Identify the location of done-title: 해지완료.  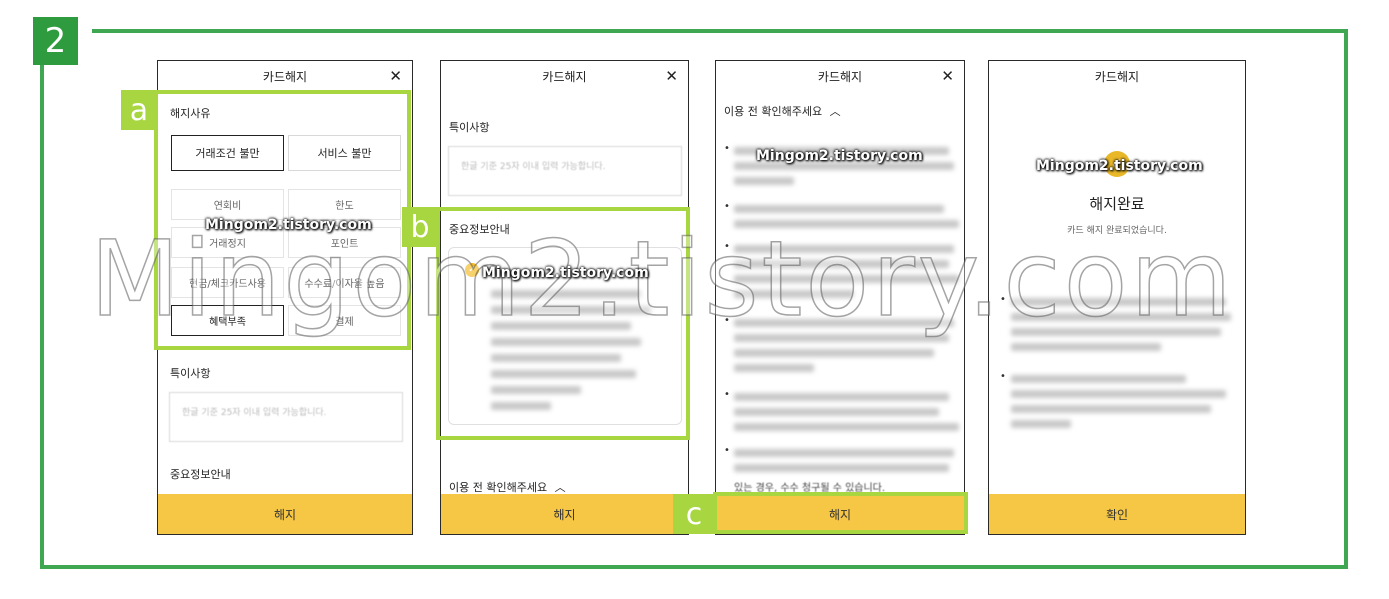
(1117, 204).